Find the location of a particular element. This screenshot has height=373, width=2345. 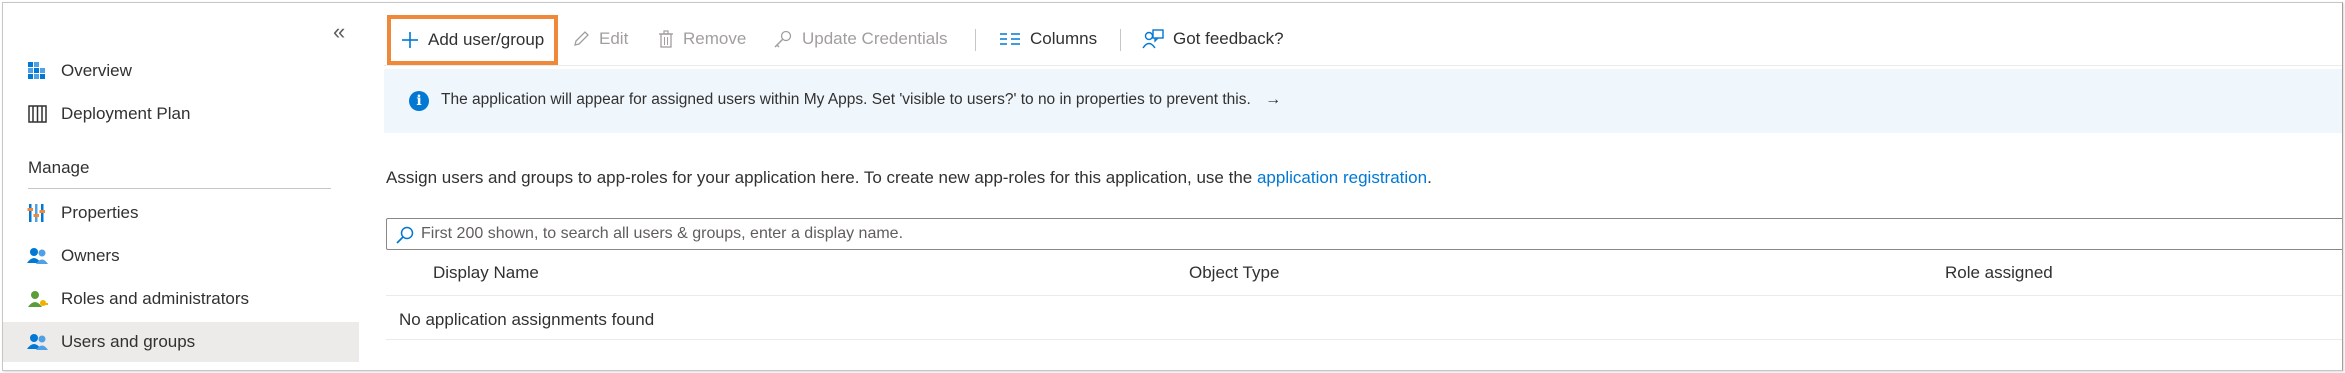

column-header-role-assigned: Role assigned is located at coordinates (1999, 273).